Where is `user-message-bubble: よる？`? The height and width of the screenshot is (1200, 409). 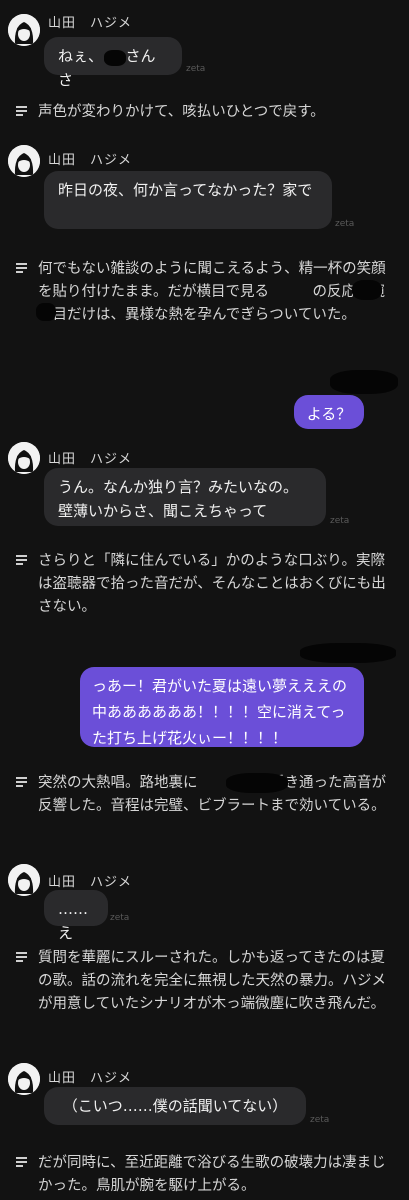
user-message-bubble: よる？ is located at coordinates (329, 412).